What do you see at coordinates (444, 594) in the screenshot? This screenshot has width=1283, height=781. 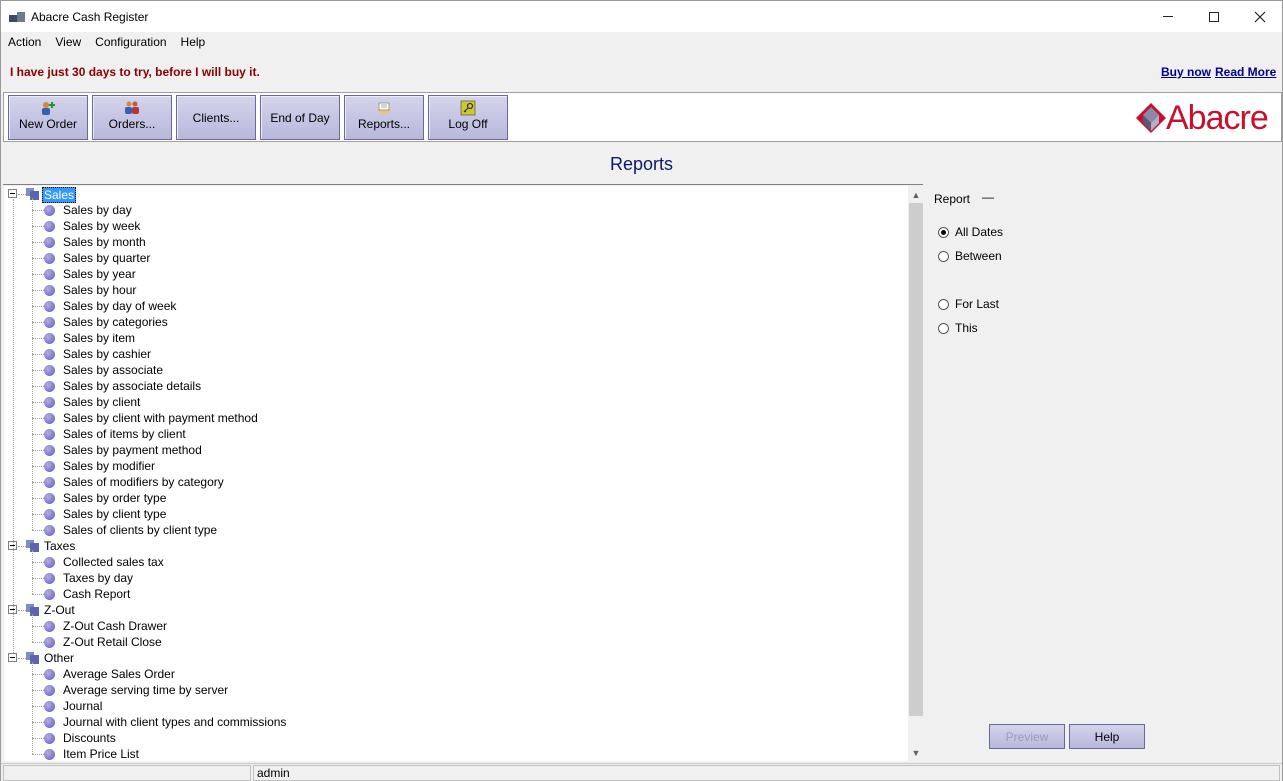 I see `tree-item: Cash Report` at bounding box center [444, 594].